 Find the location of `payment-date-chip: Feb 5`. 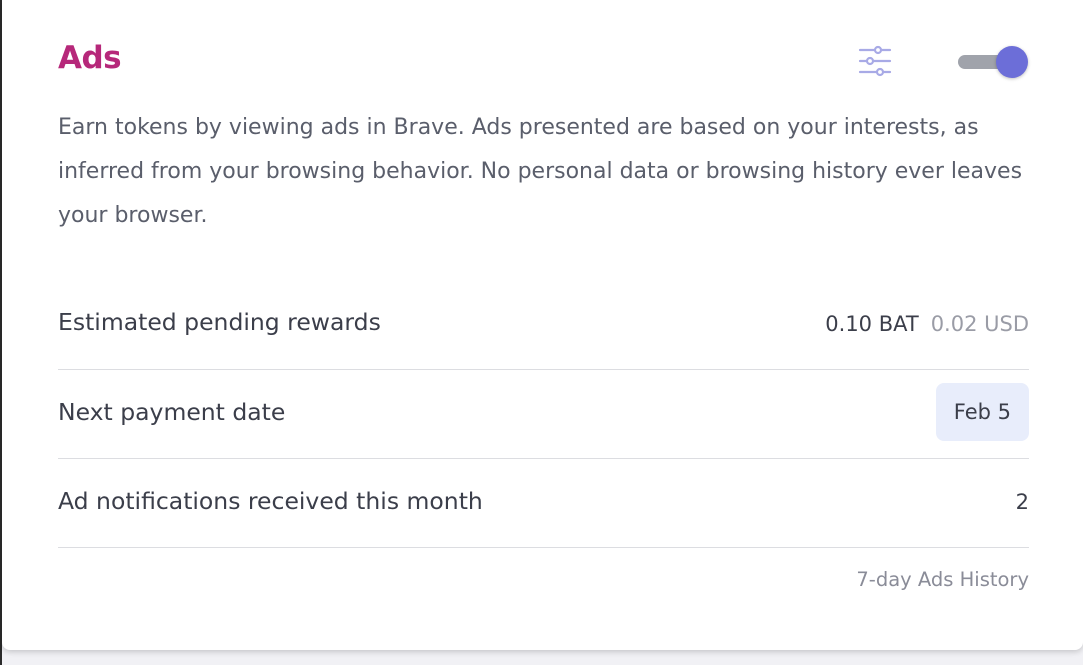

payment-date-chip: Feb 5 is located at coordinates (982, 412).